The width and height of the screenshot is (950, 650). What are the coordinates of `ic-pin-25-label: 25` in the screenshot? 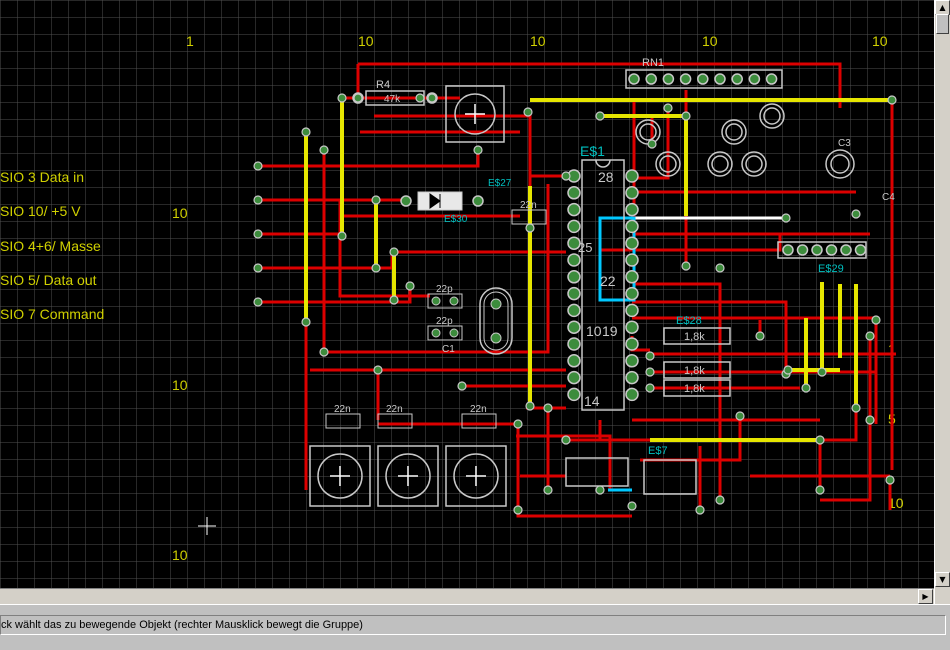 It's located at (585, 247).